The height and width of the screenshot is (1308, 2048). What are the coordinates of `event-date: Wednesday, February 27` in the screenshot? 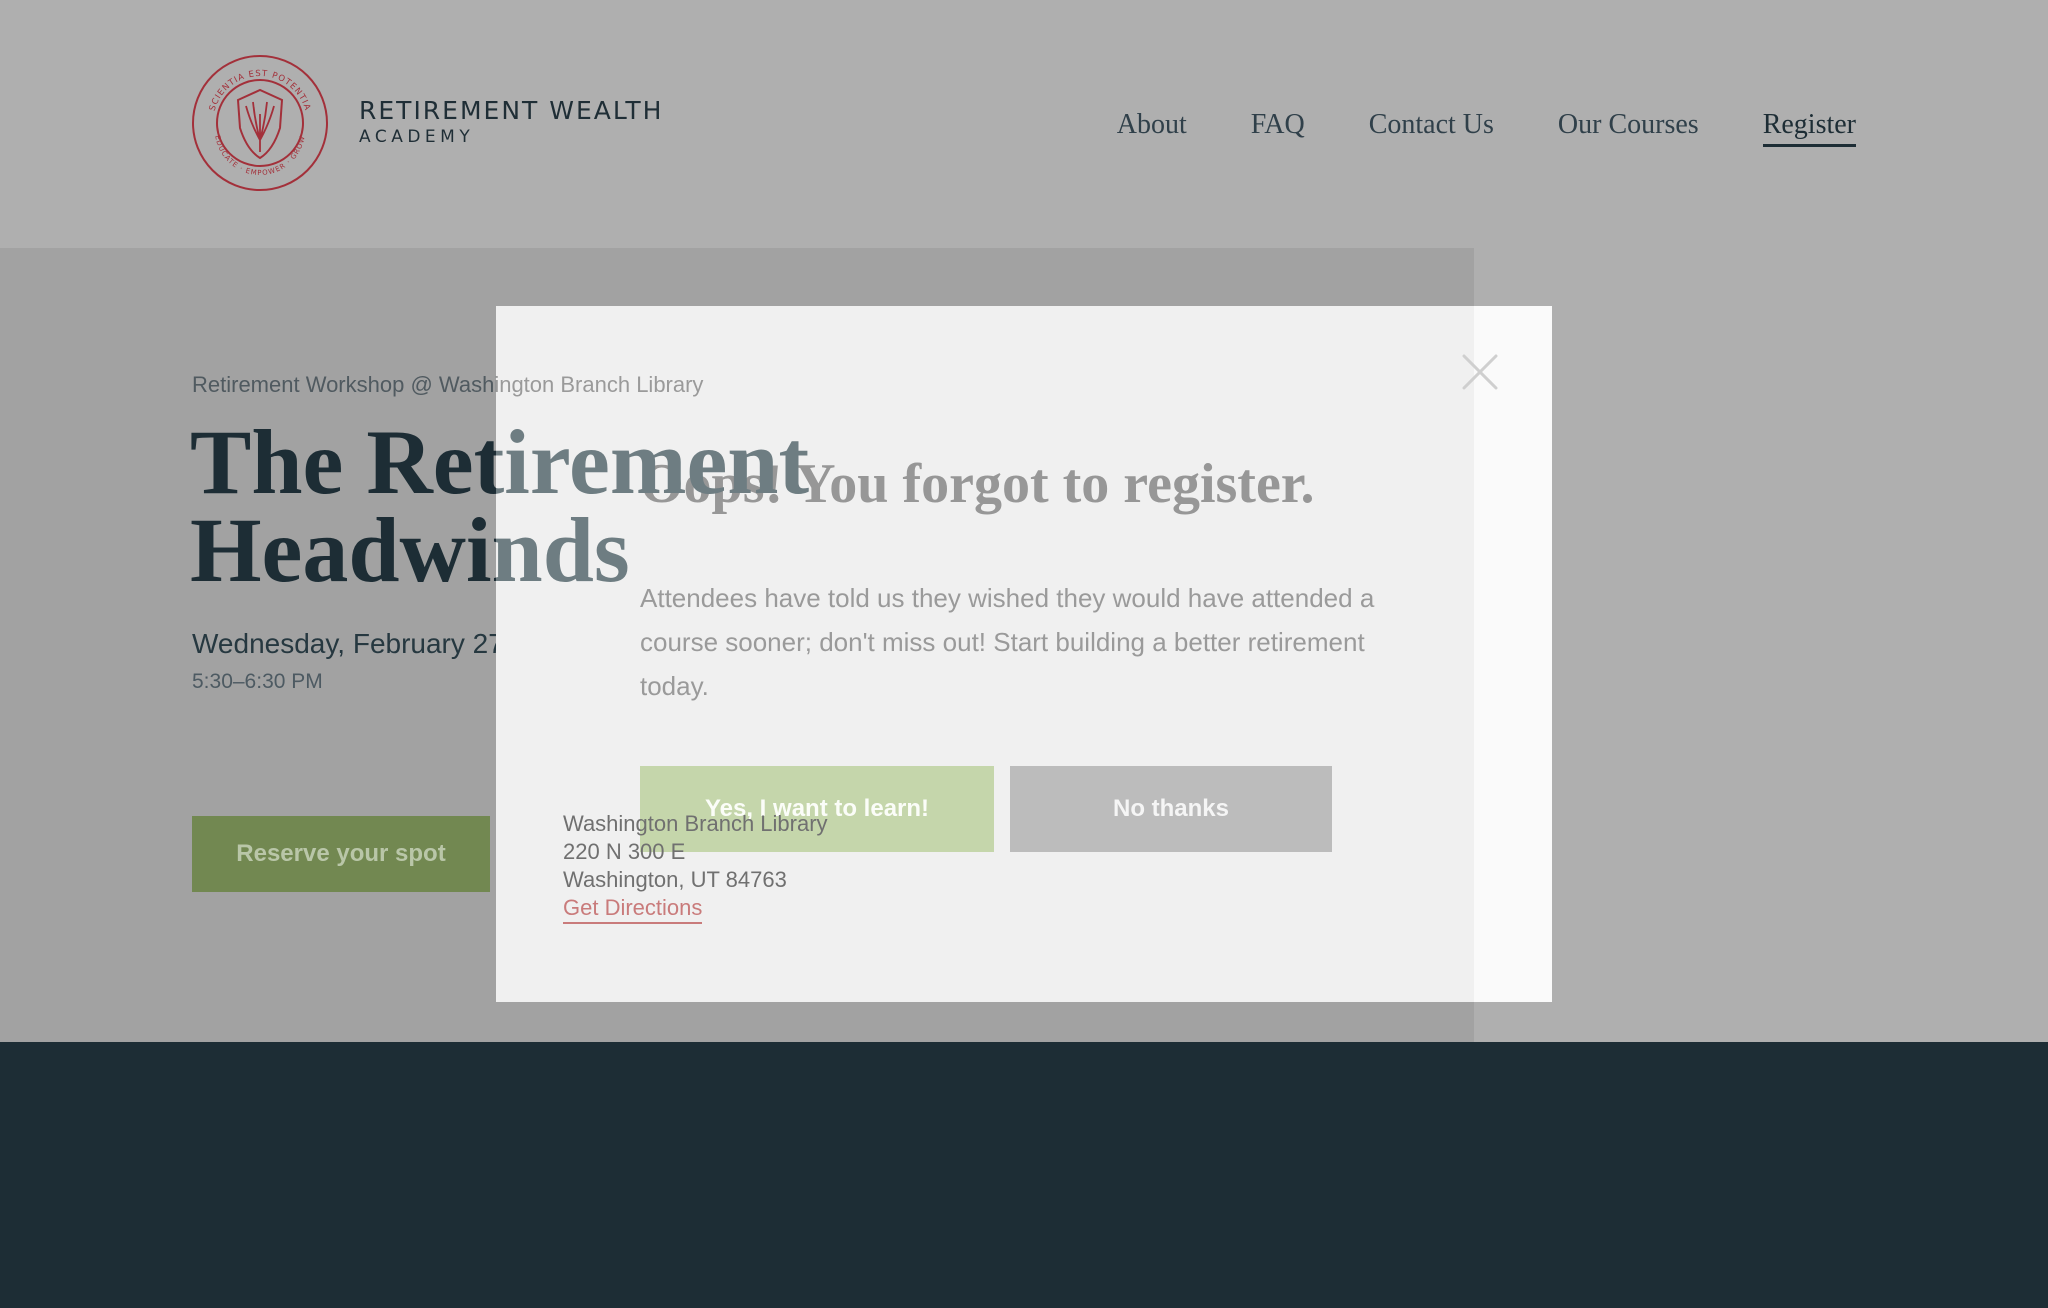 It's located at (348, 643).